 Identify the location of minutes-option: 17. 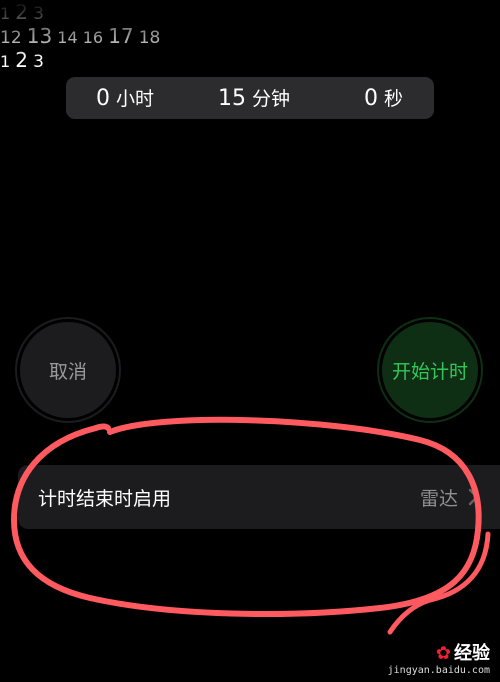
(120, 36).